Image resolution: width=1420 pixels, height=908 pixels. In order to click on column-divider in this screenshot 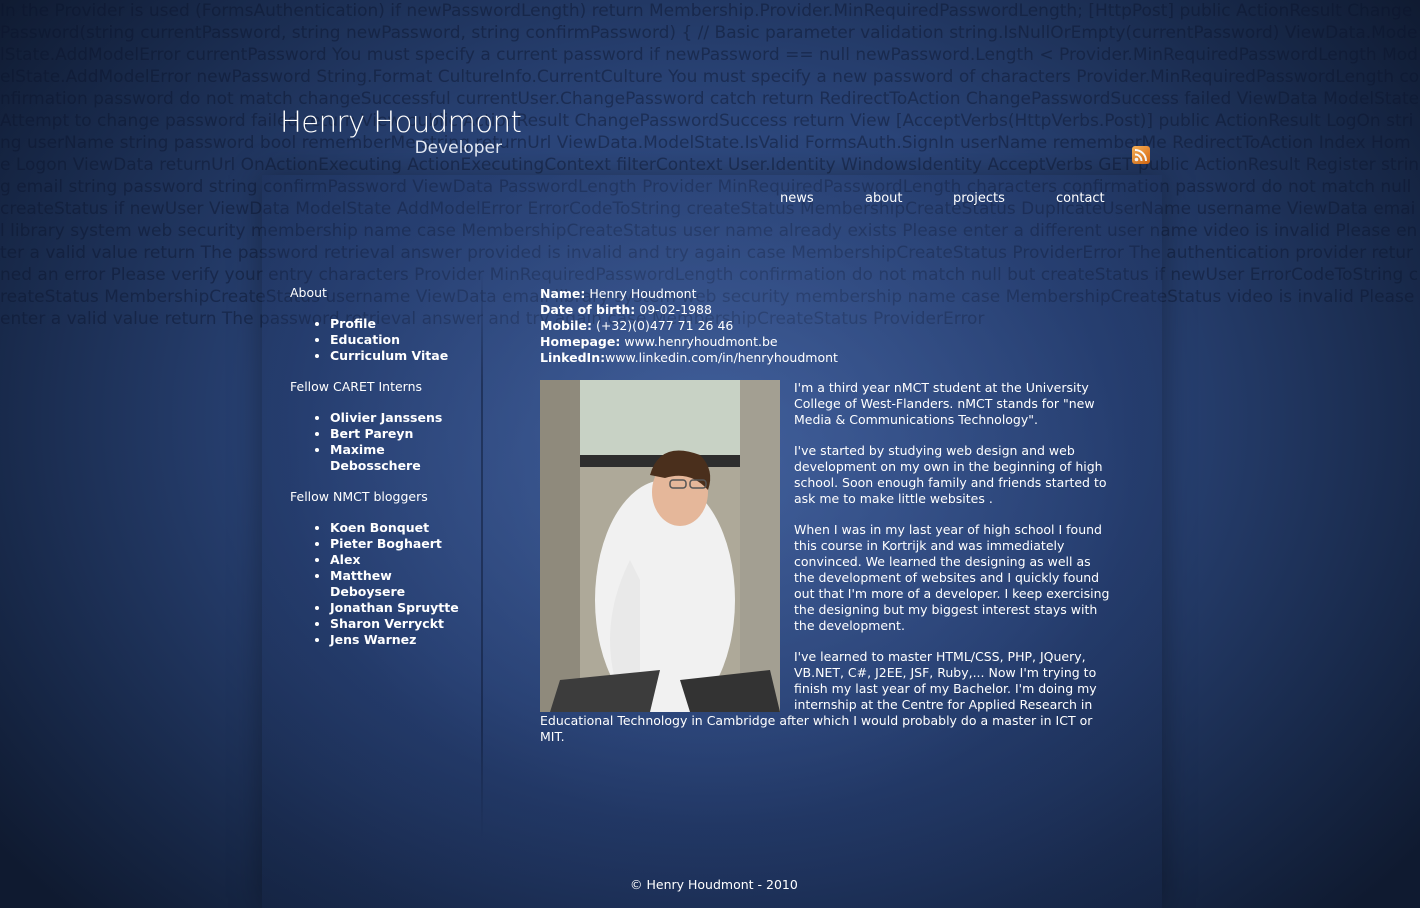, I will do `click(482, 555)`.